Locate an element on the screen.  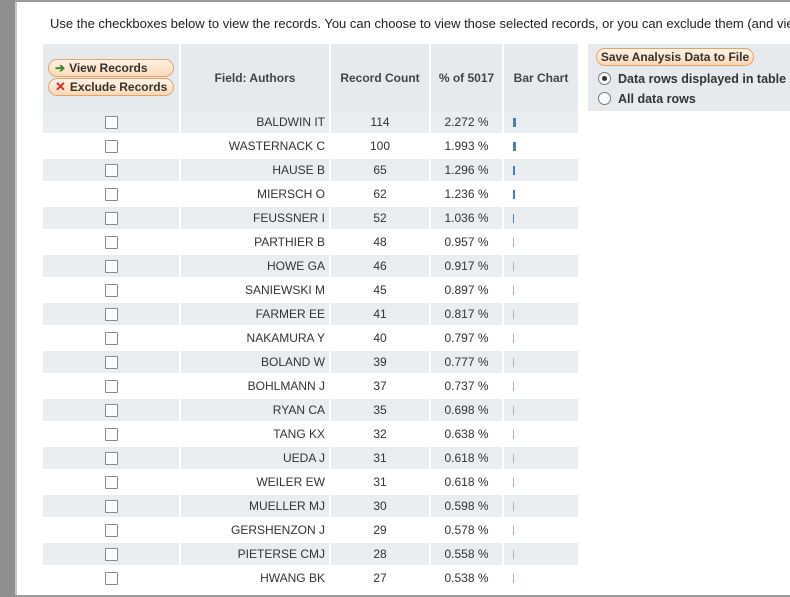
column-header-percent: % of 5017 is located at coordinates (467, 77).